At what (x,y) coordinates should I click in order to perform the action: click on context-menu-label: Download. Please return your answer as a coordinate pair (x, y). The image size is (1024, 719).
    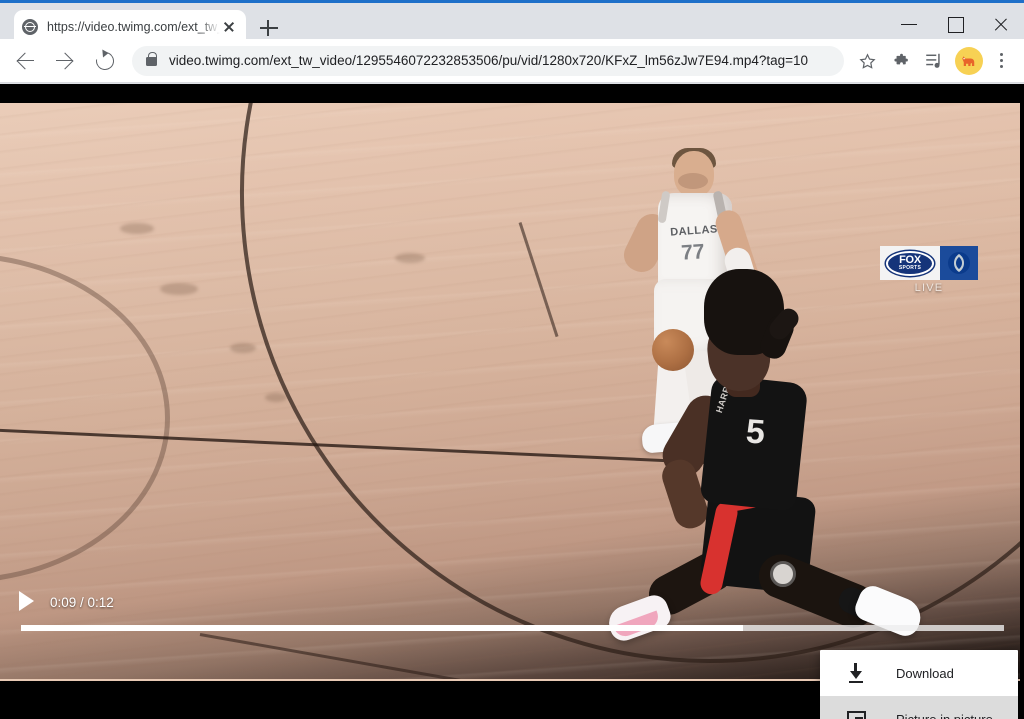
    Looking at the image, I should click on (925, 673).